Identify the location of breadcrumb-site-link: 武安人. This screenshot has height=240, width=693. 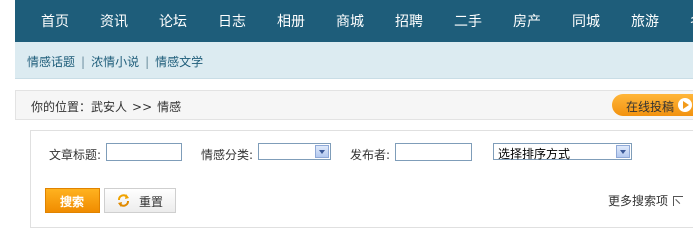
(109, 107).